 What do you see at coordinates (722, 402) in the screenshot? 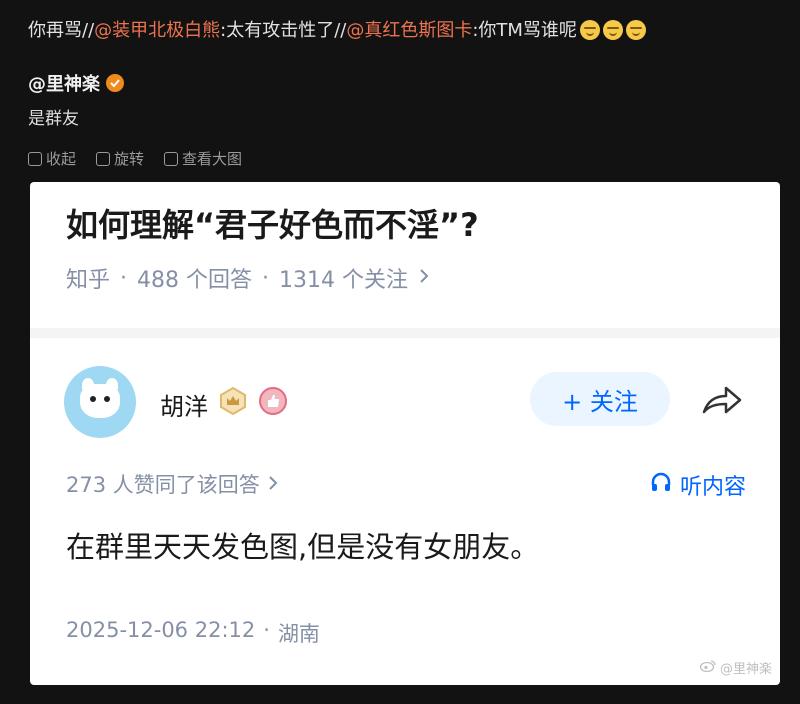
I see `share-icon` at bounding box center [722, 402].